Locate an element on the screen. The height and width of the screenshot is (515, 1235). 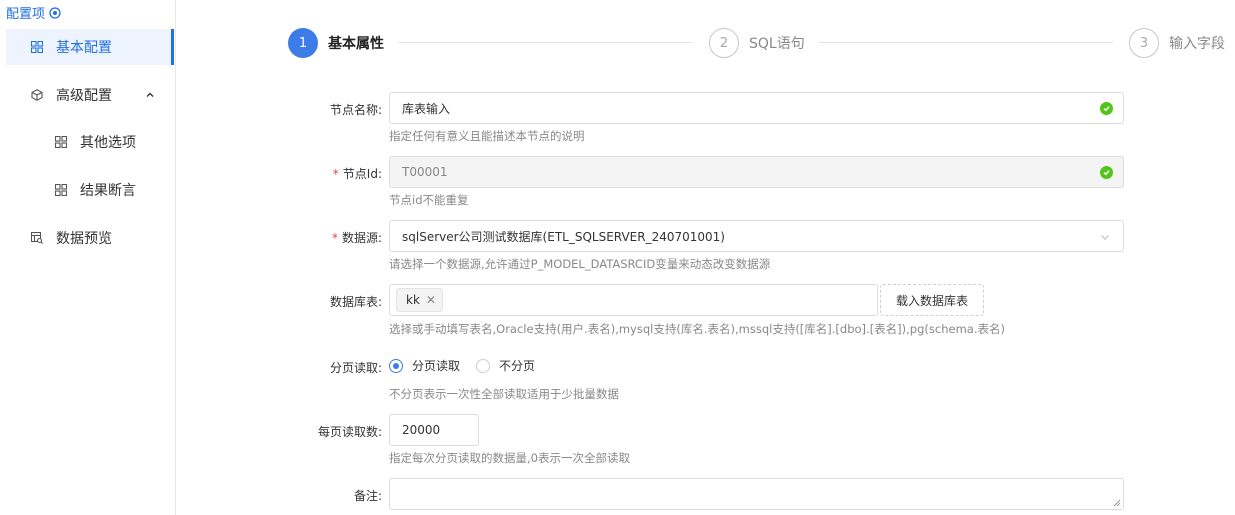
stepper: 1 基本属性 2 SQL语句 3 输入字段 is located at coordinates (758, 44).